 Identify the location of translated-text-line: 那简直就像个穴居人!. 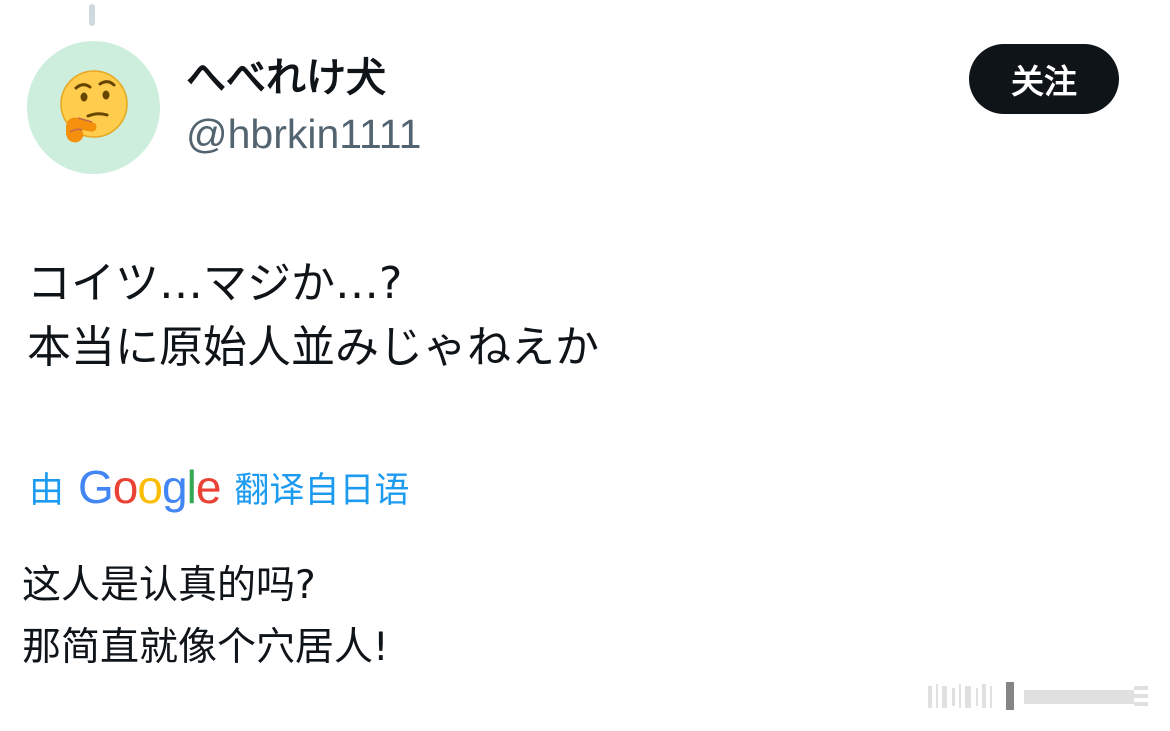
(205, 647).